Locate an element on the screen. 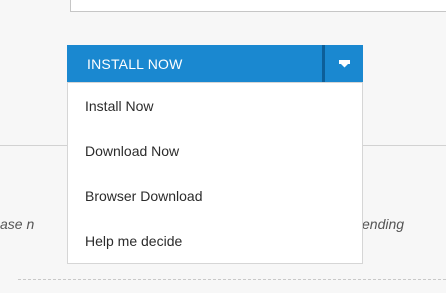 This screenshot has width=446, height=293. dropdown-toggle-button is located at coordinates (344, 63).